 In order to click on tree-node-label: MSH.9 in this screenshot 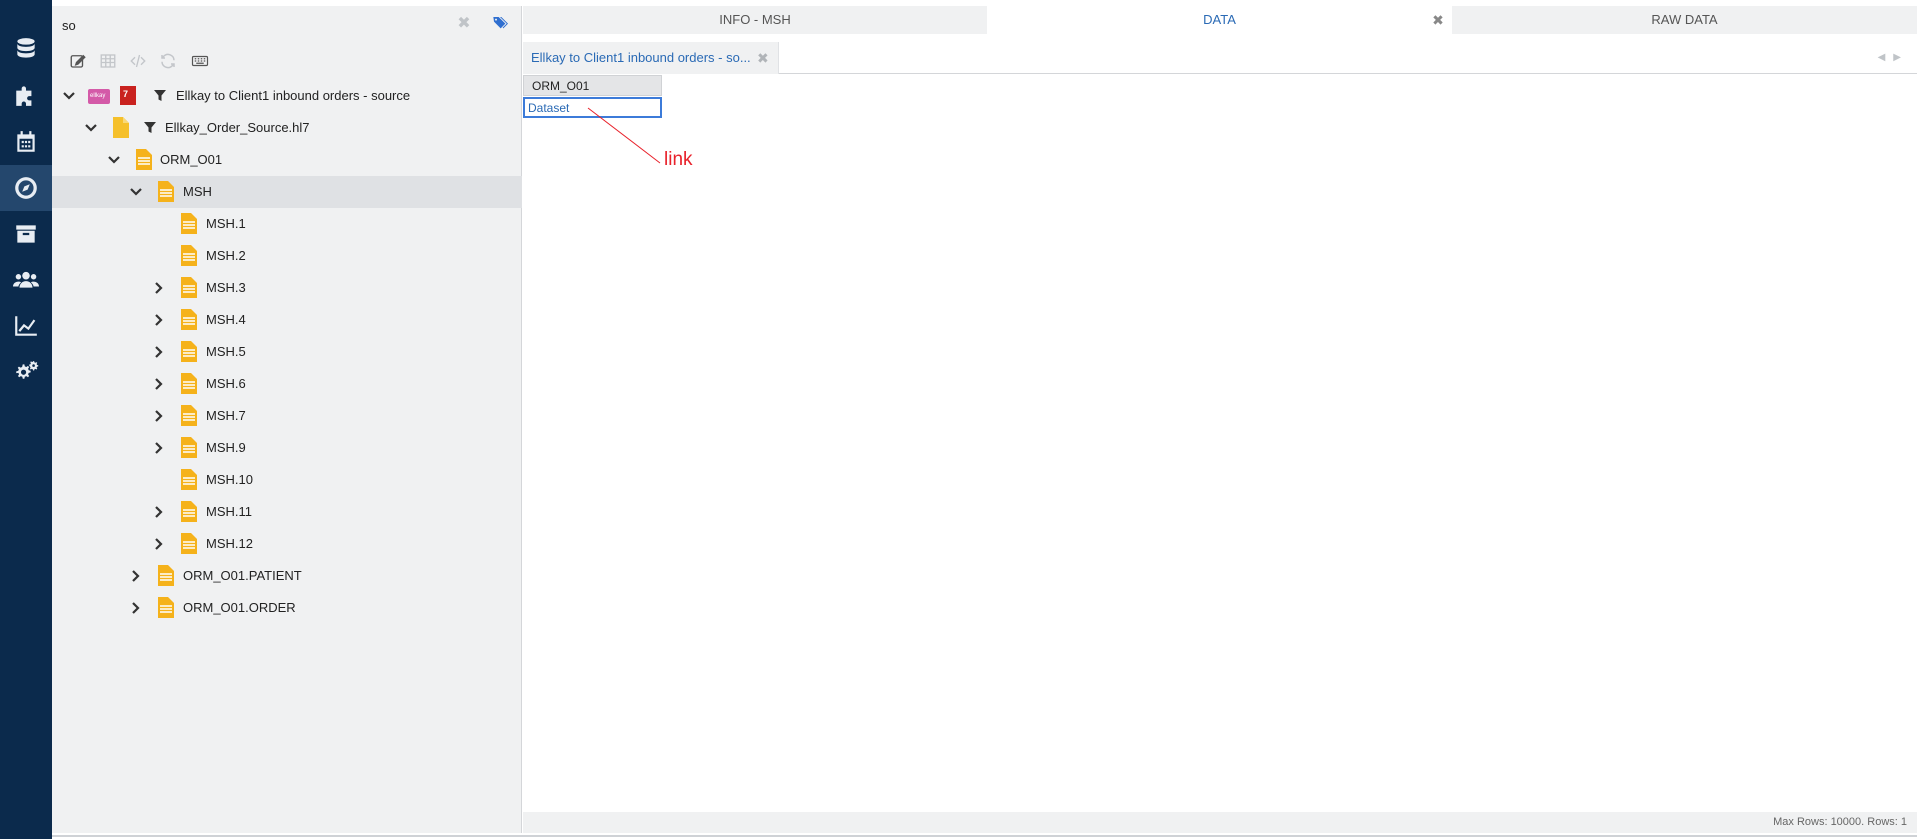, I will do `click(226, 447)`.